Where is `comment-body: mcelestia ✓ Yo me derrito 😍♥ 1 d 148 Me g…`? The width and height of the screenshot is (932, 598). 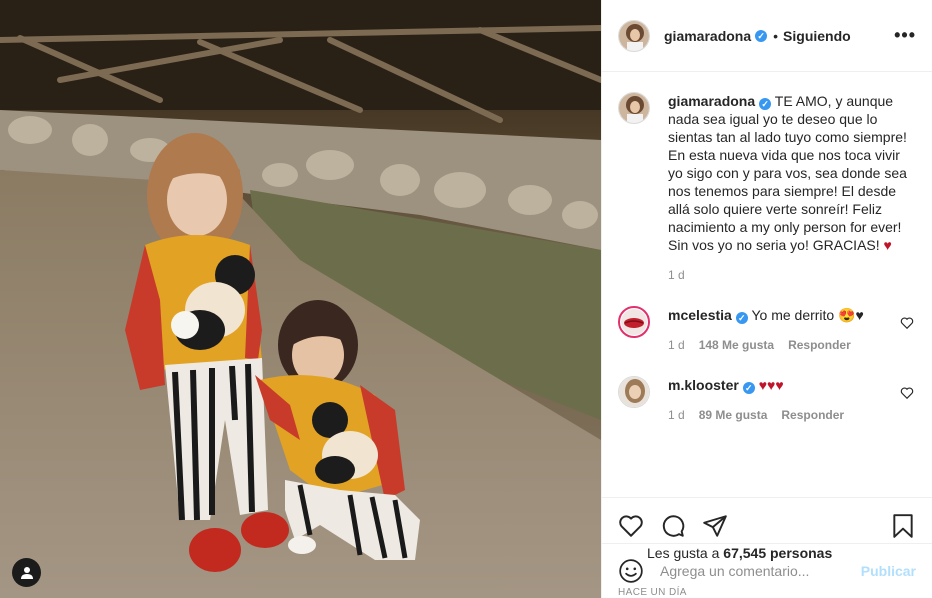 comment-body: mcelestia ✓ Yo me derrito 😍♥ 1 d 148 Me g… is located at coordinates (792, 330).